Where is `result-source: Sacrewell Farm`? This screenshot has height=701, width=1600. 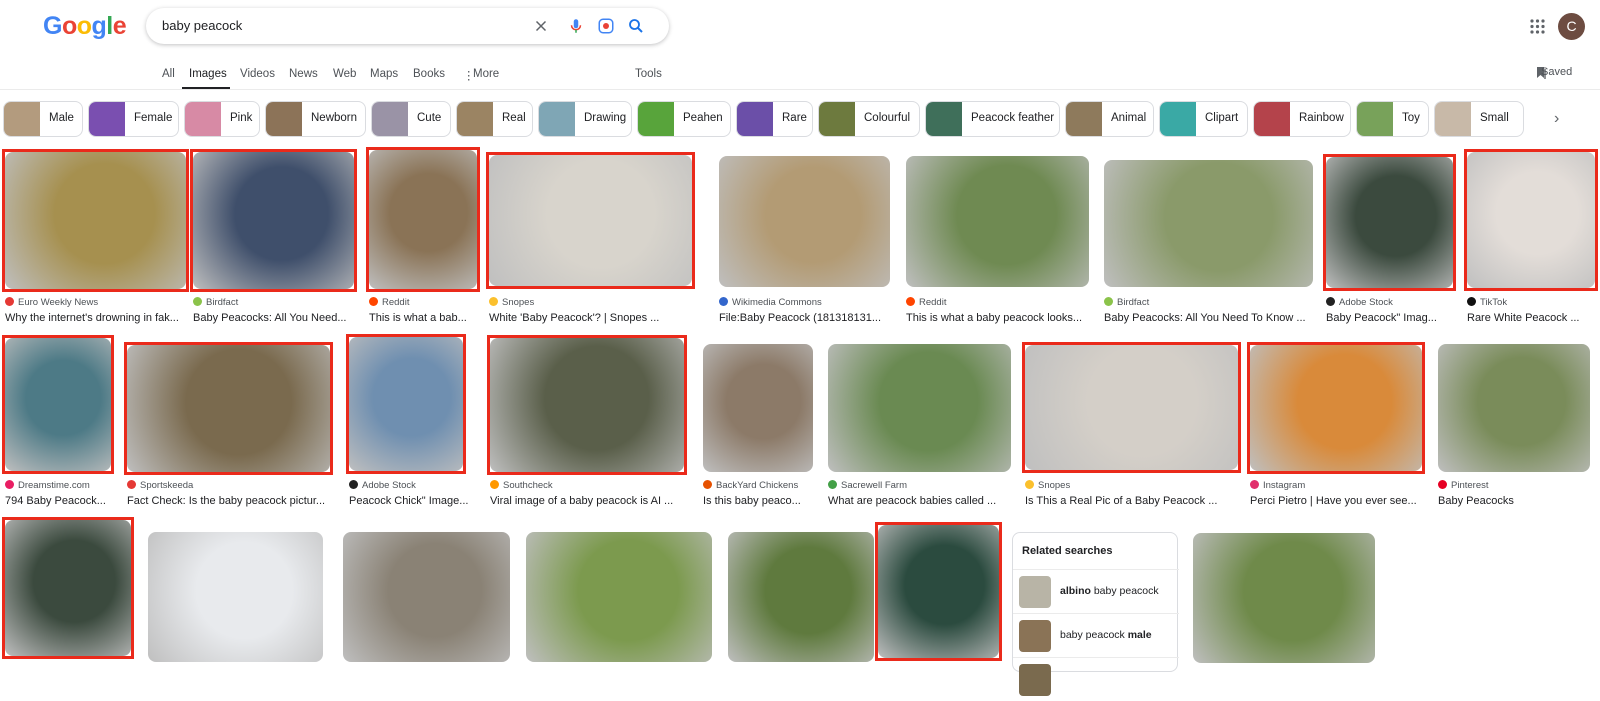
result-source: Sacrewell Farm is located at coordinates (924, 485).